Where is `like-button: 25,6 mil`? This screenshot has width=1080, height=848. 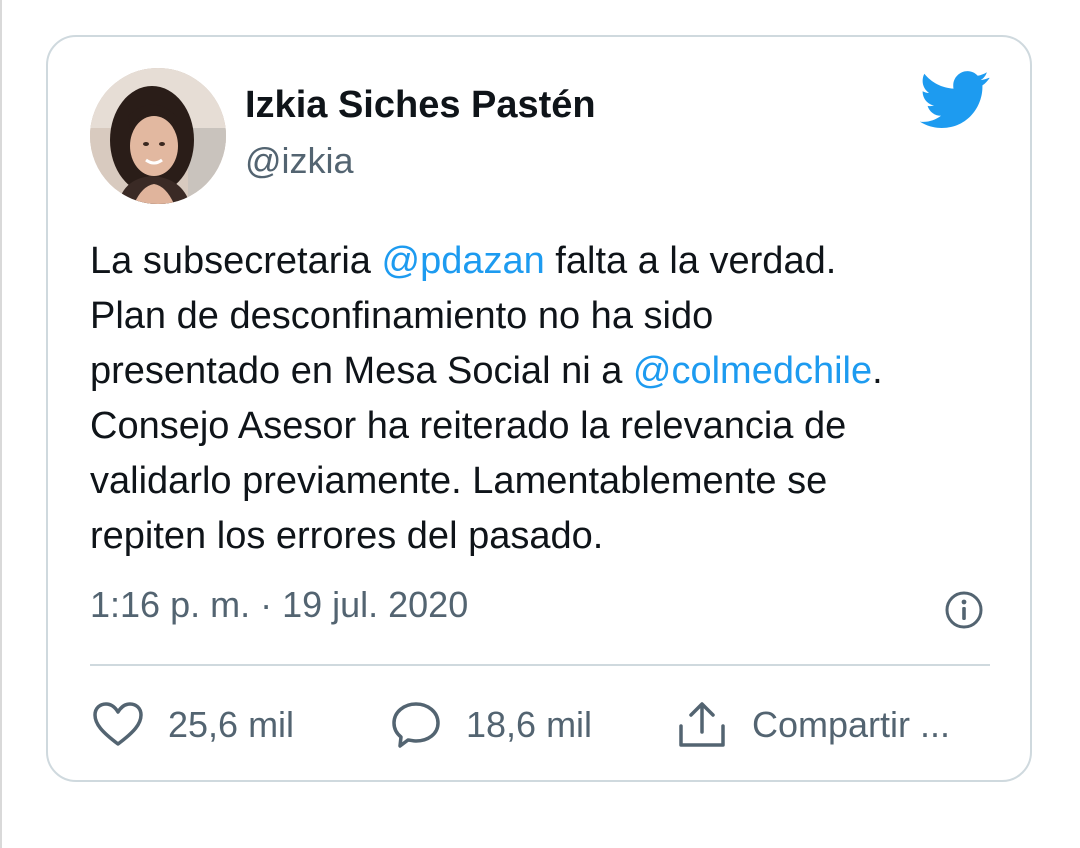 like-button: 25,6 mil is located at coordinates (193, 725).